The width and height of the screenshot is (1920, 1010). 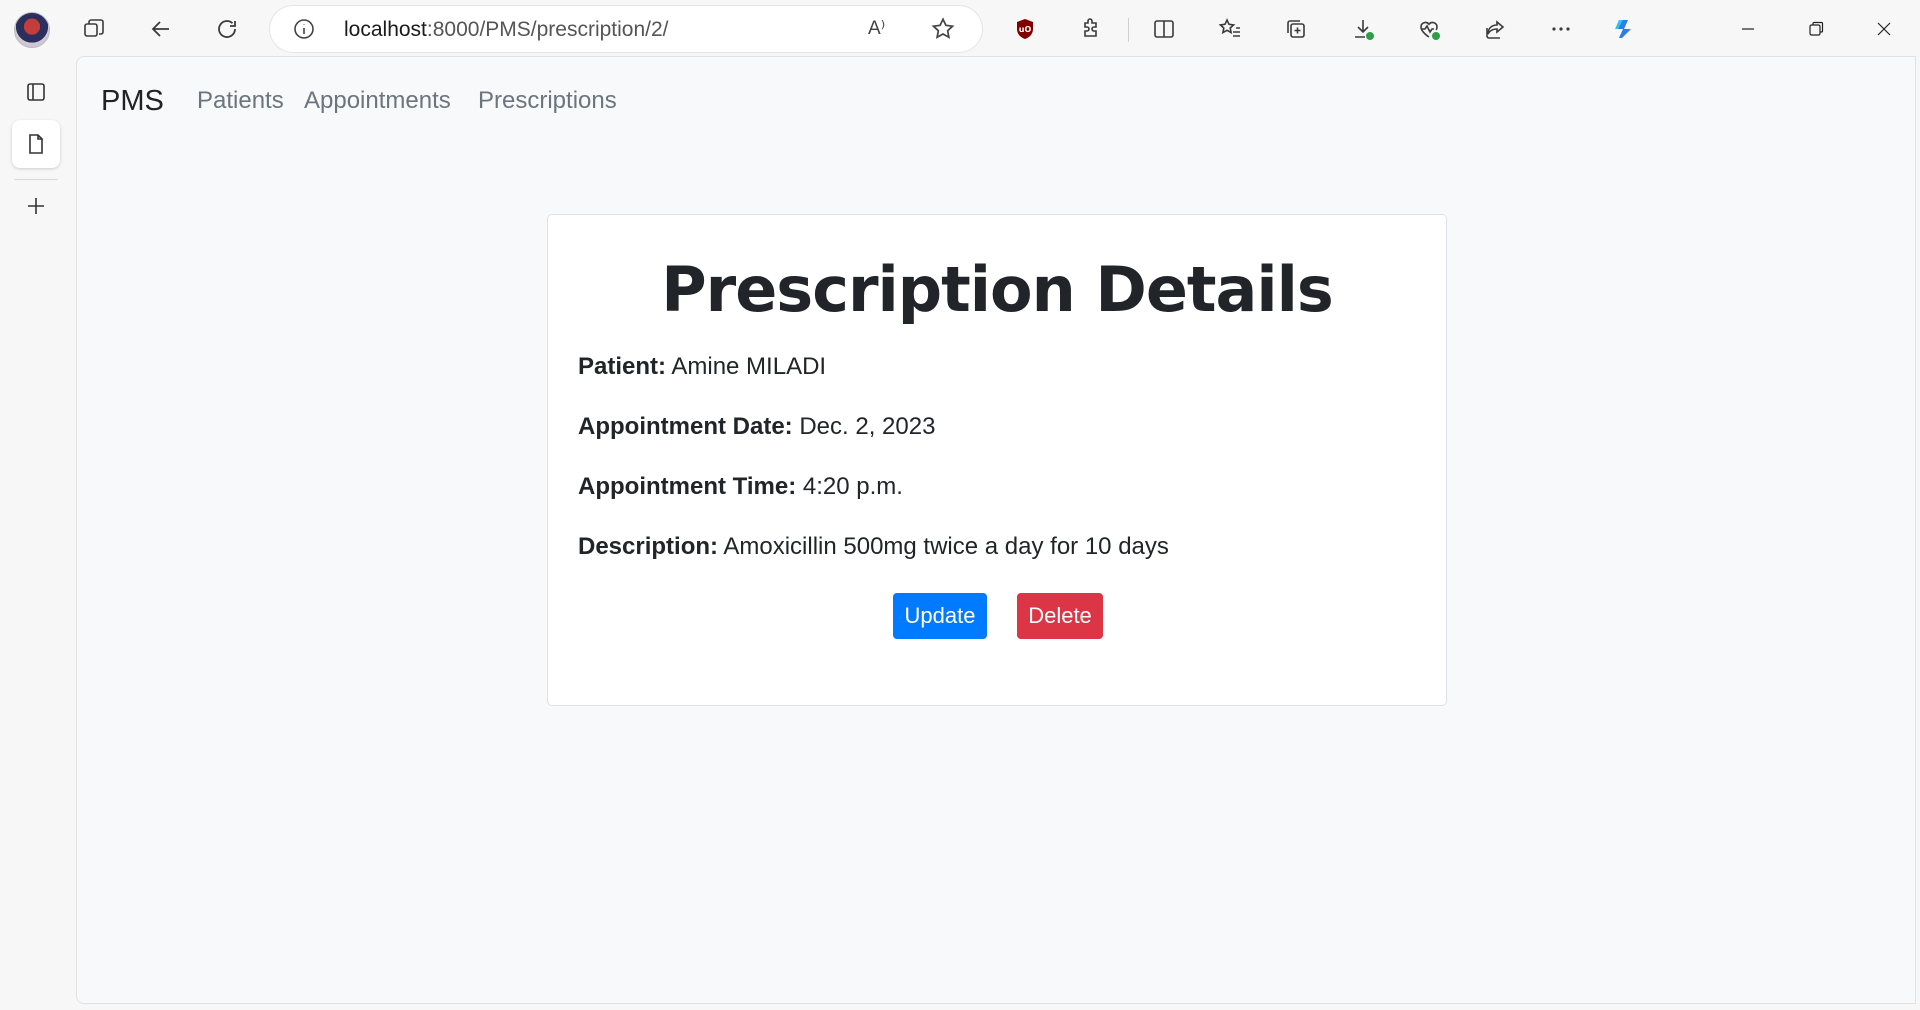 I want to click on svg-text: uO, so click(x=1025, y=29).